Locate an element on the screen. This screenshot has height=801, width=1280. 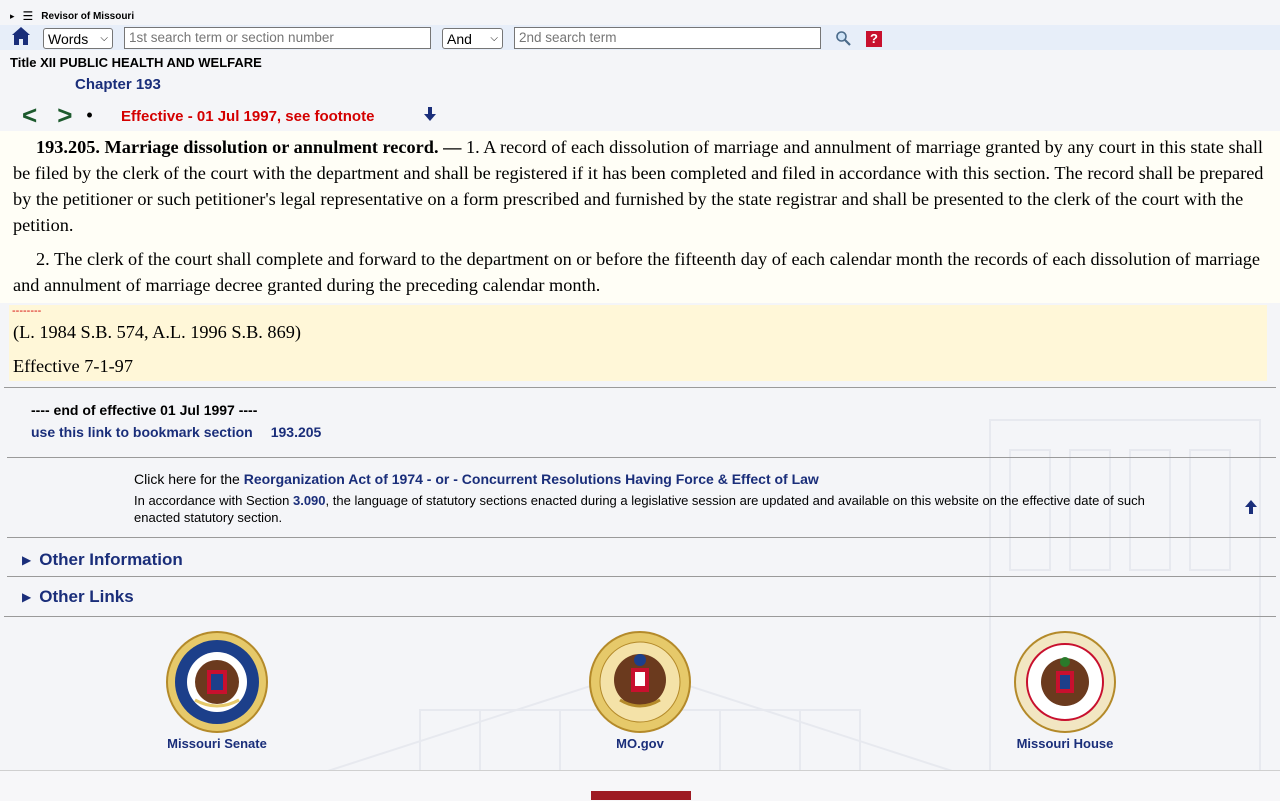
reorg-prefix: Click here for the is located at coordinates (189, 479).